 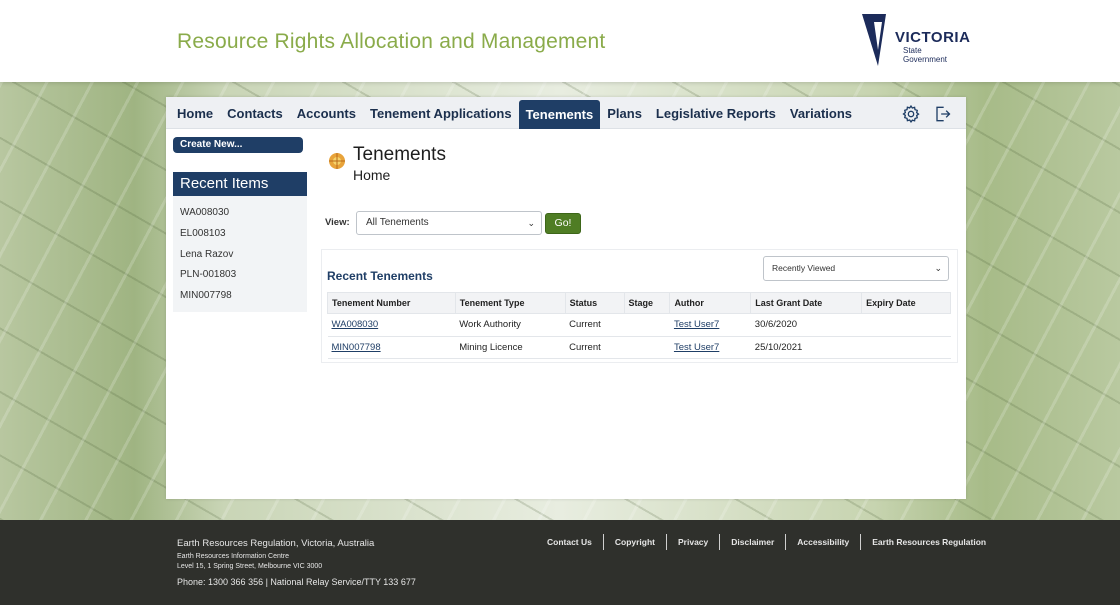 I want to click on footer-link-contact-us: Contact Us, so click(x=569, y=542).